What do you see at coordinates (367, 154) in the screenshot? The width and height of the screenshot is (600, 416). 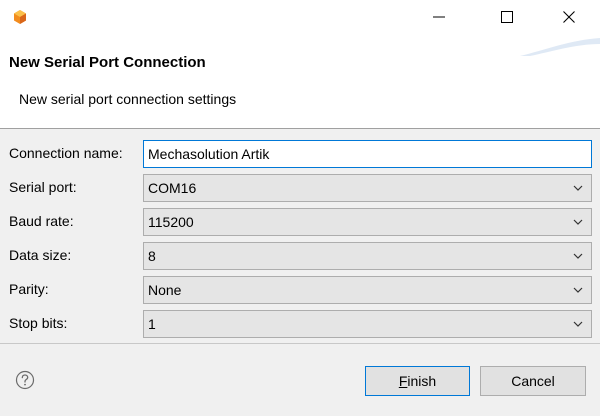 I see `connection-name-input` at bounding box center [367, 154].